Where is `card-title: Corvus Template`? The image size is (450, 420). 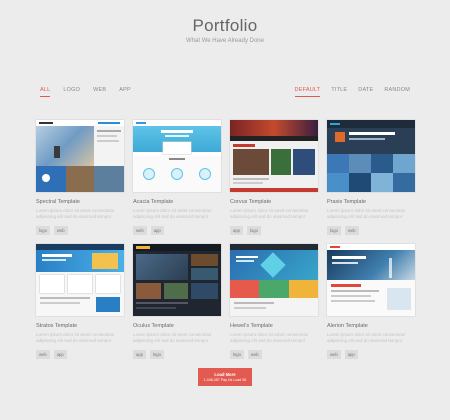
card-title: Corvus Template is located at coordinates (274, 202).